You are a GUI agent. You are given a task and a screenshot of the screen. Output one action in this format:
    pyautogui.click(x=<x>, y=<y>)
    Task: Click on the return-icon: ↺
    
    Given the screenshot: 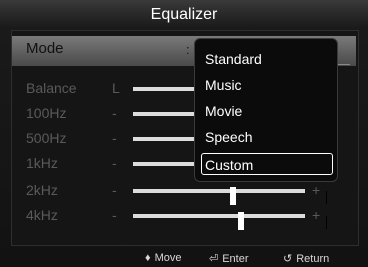 What is the action you would take?
    pyautogui.click(x=288, y=259)
    